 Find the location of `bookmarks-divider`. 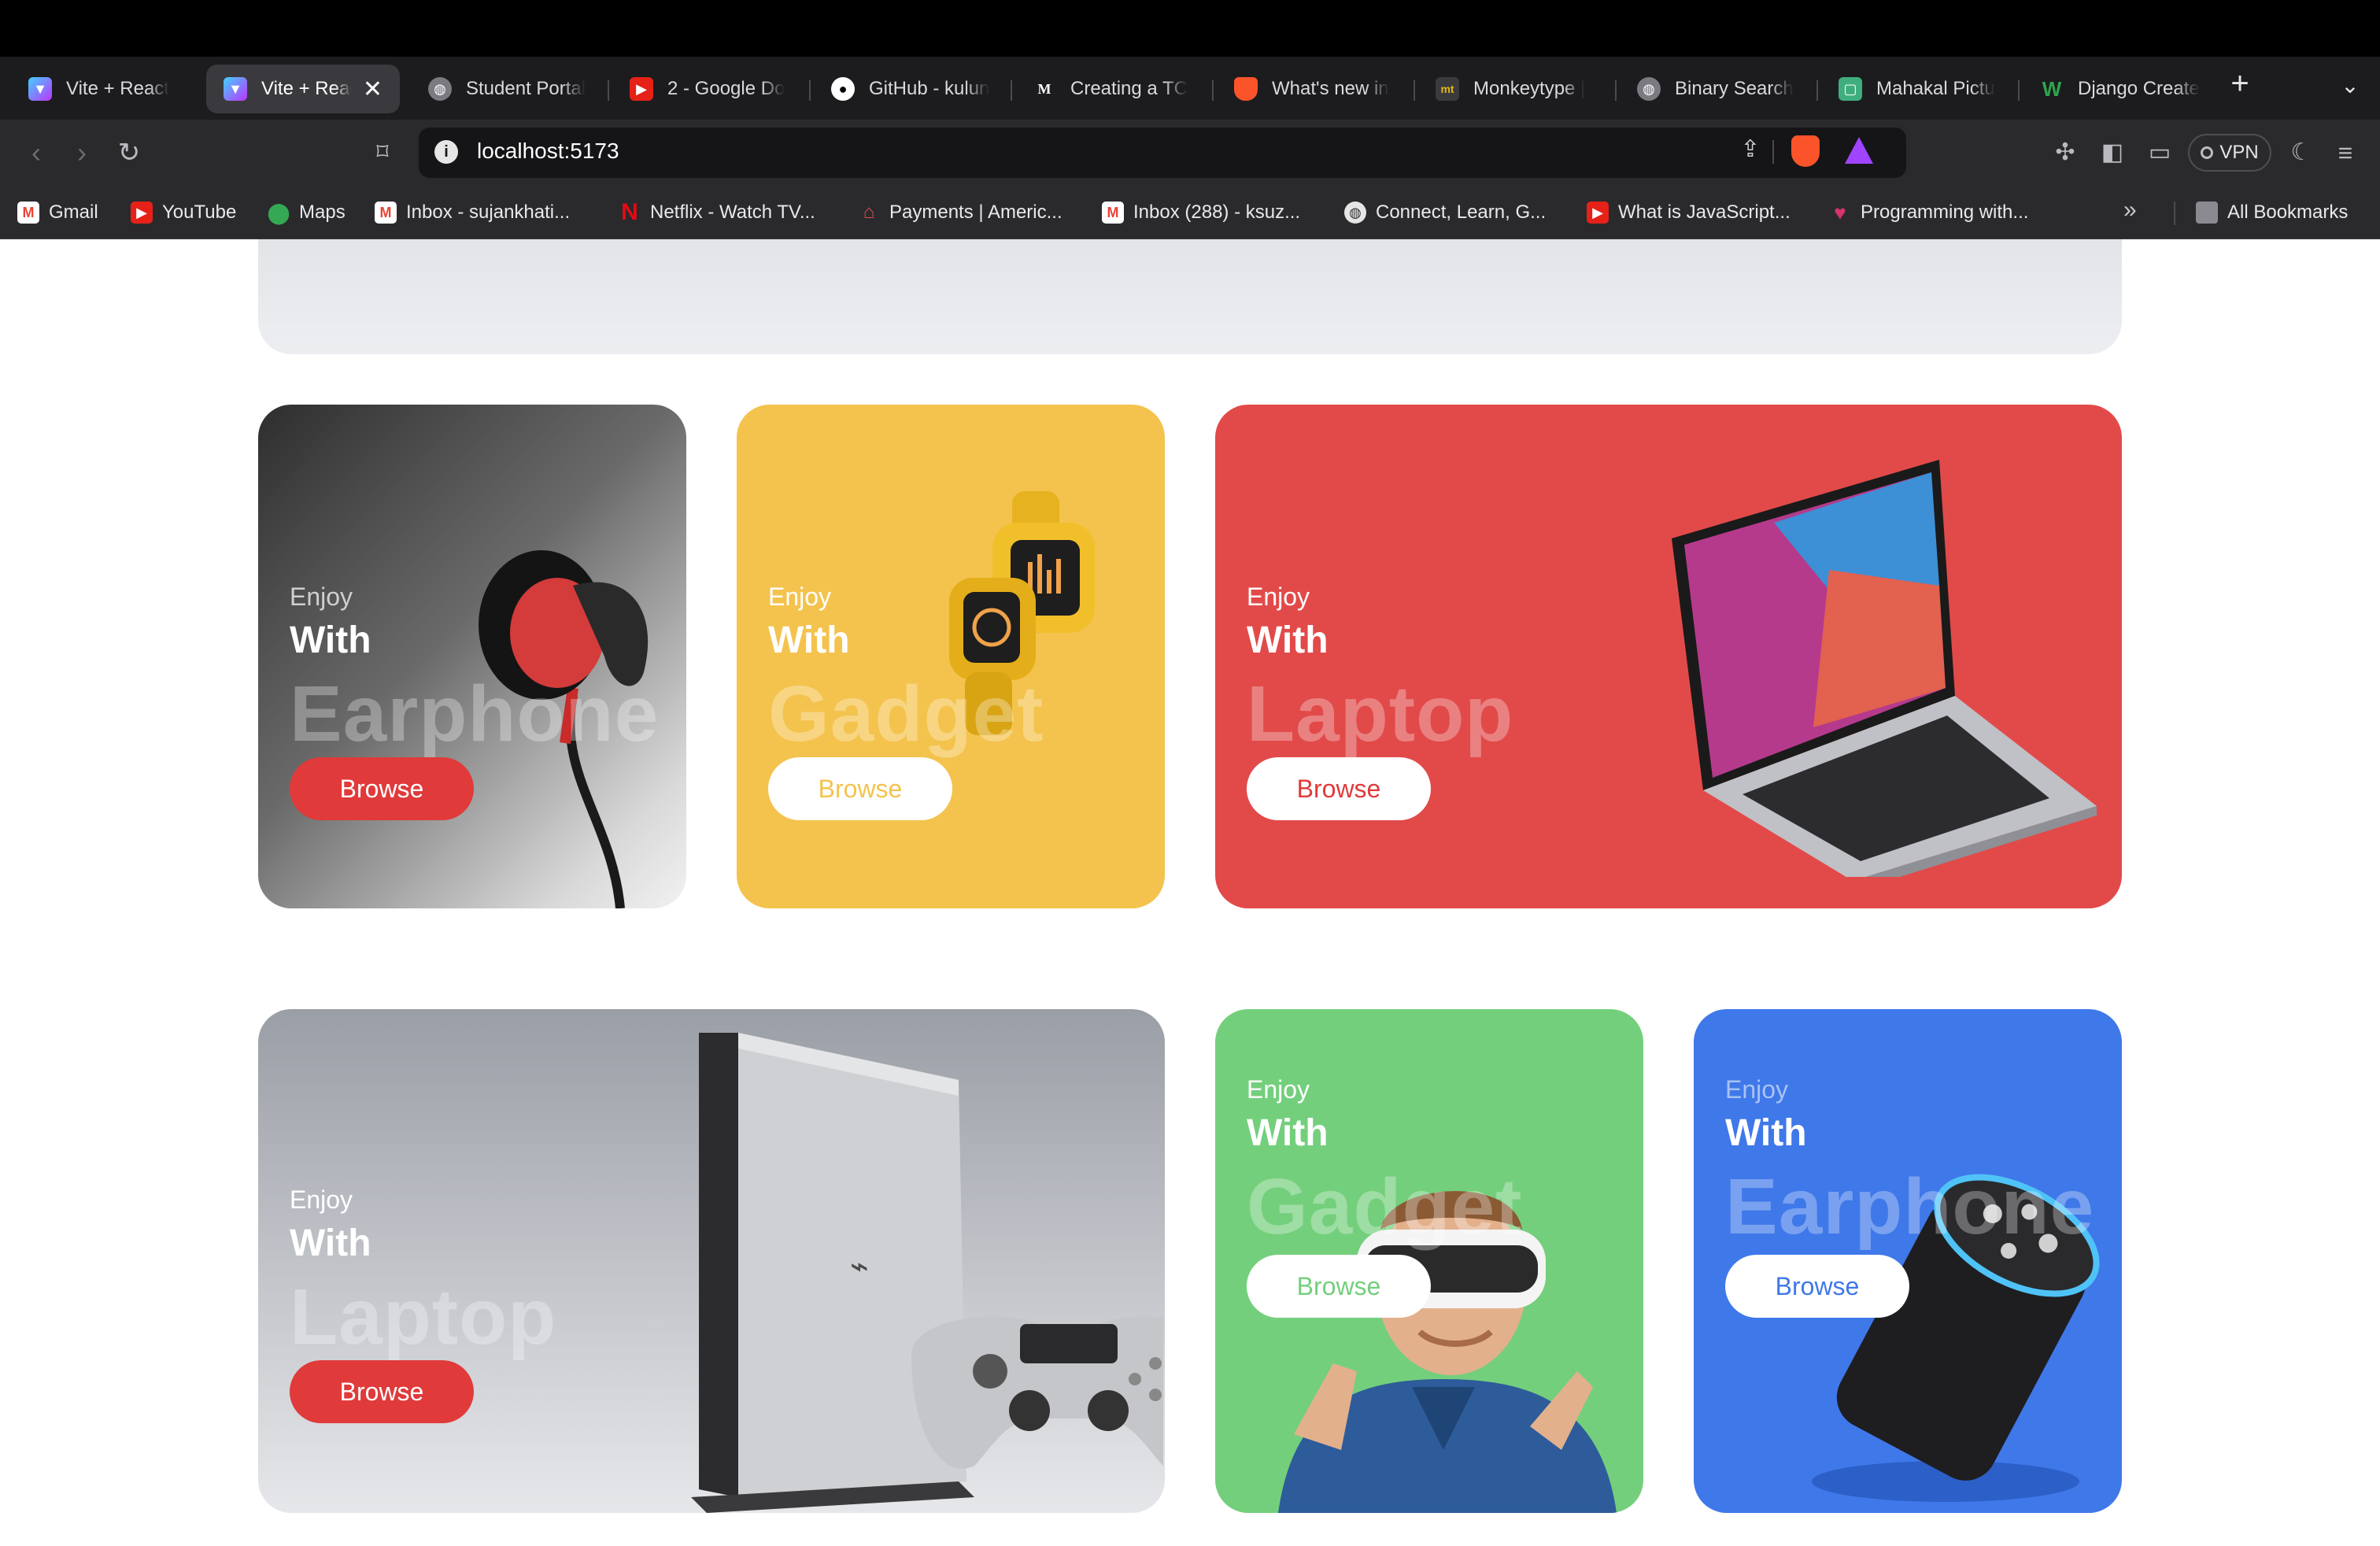

bookmarks-divider is located at coordinates (2174, 213).